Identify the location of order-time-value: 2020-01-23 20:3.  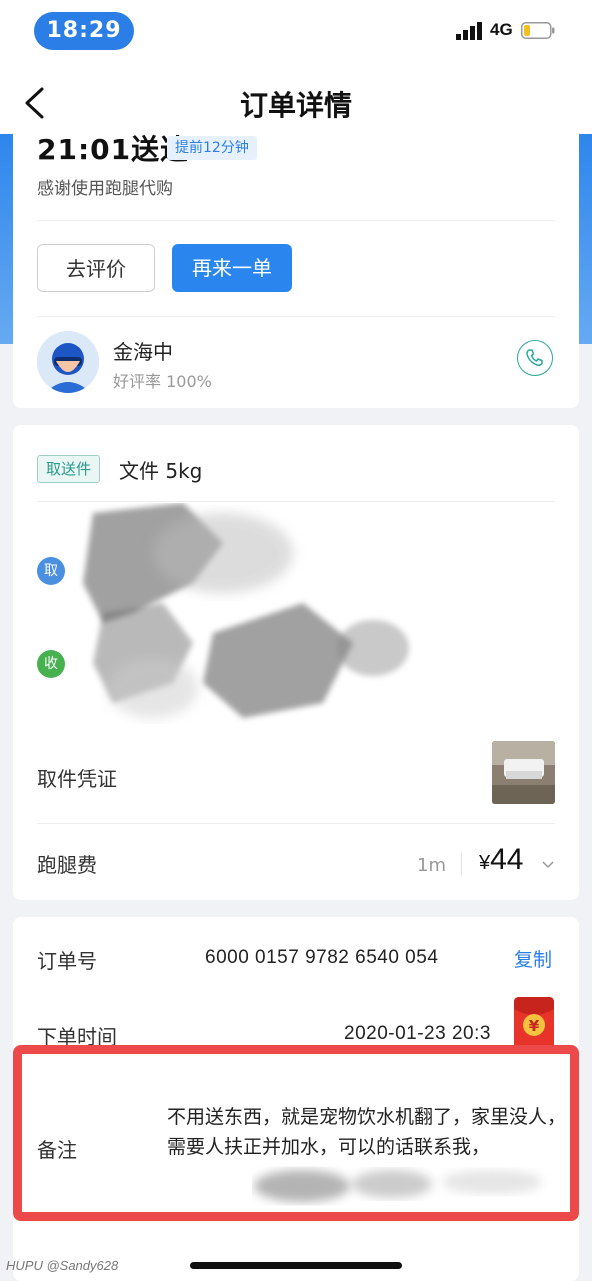
(417, 1033).